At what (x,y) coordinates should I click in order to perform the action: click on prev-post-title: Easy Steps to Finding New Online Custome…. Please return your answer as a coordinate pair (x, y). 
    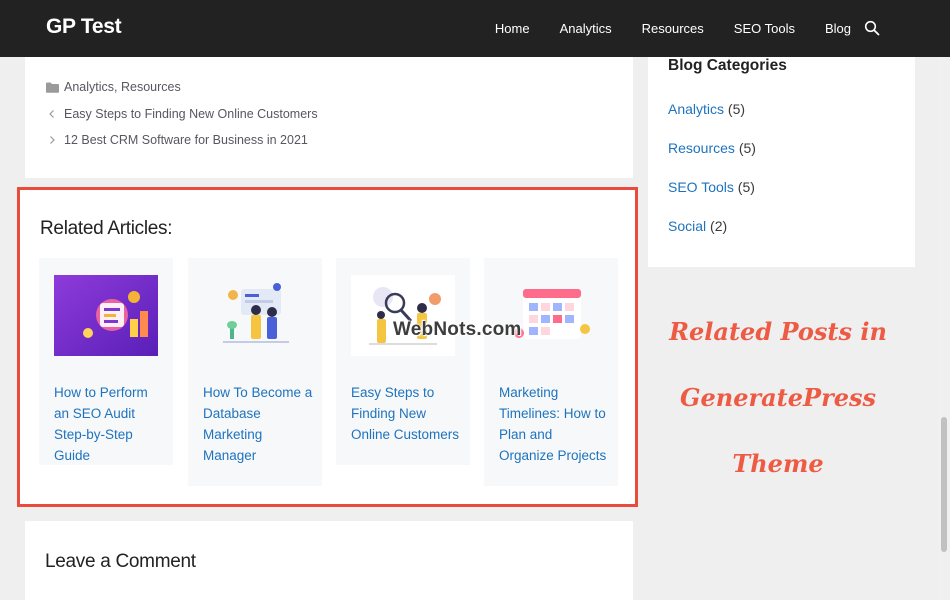
    Looking at the image, I should click on (191, 114).